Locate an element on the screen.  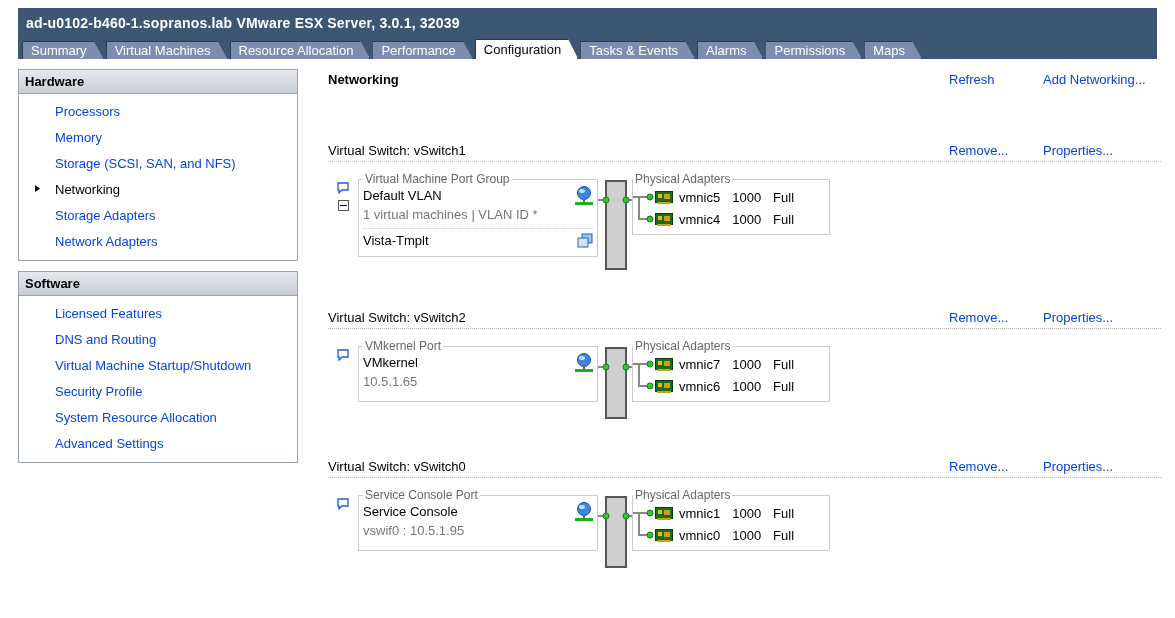
sidebar-link: Storage Adapters is located at coordinates (105, 215).